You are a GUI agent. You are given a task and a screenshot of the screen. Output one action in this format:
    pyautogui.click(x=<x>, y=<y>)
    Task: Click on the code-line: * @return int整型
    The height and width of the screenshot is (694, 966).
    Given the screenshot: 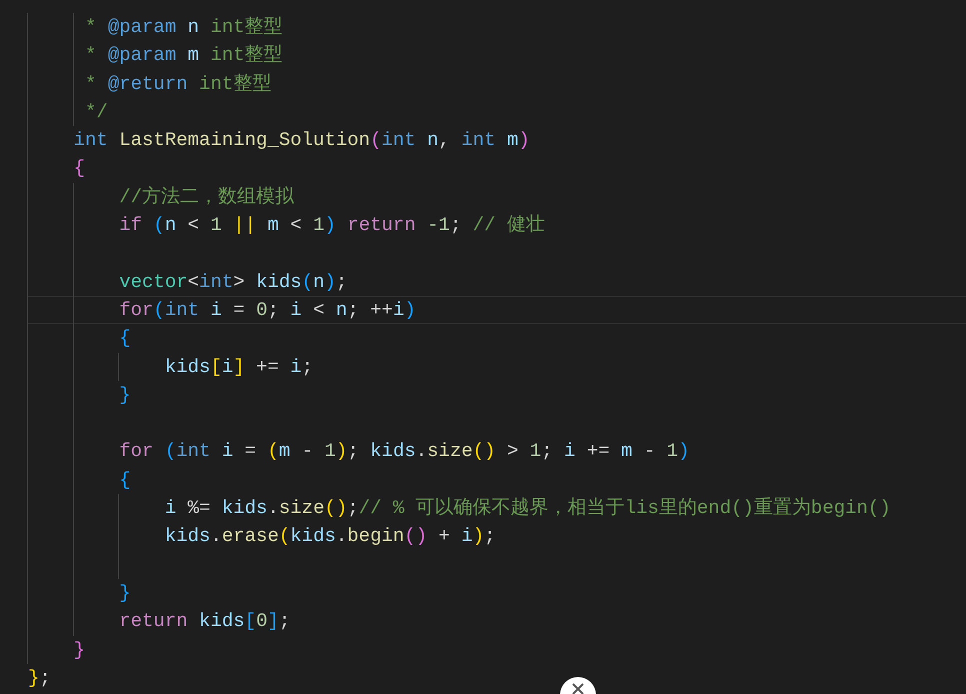 What is the action you would take?
    pyautogui.click(x=178, y=83)
    